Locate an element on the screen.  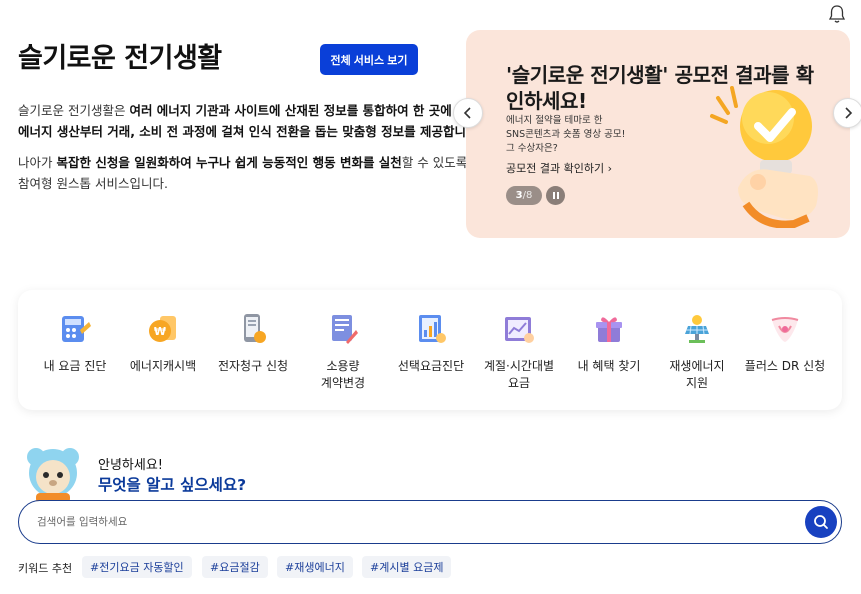
lightbulb-check-icon is located at coordinates (764, 157).